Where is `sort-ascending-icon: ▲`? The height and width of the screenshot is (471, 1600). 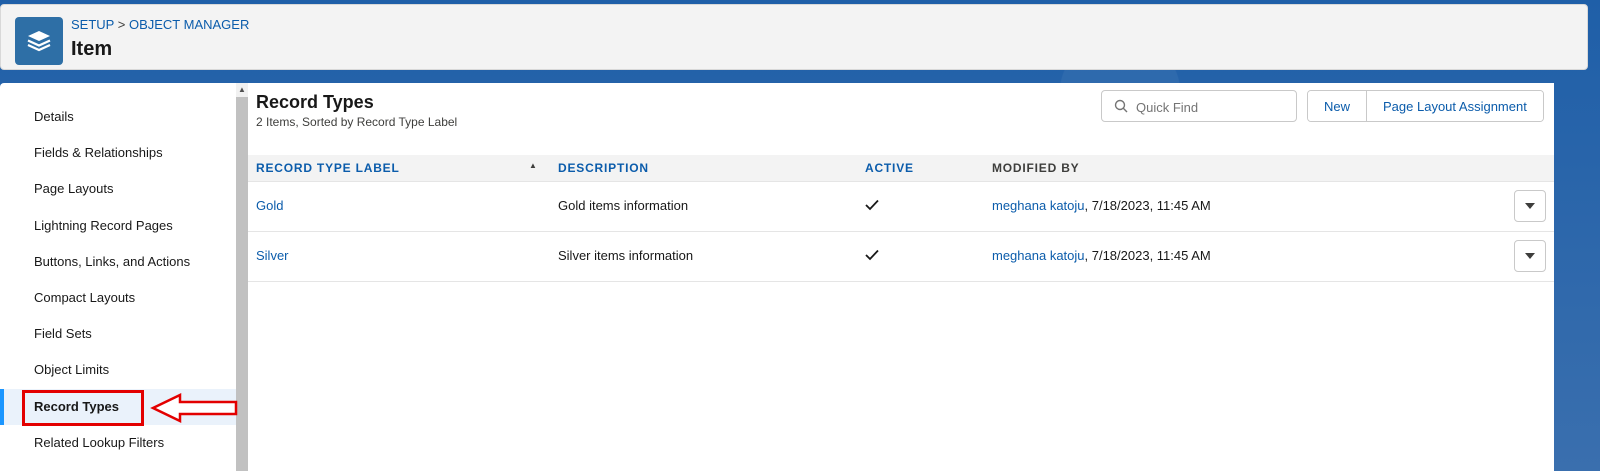
sort-ascending-icon: ▲ is located at coordinates (533, 165).